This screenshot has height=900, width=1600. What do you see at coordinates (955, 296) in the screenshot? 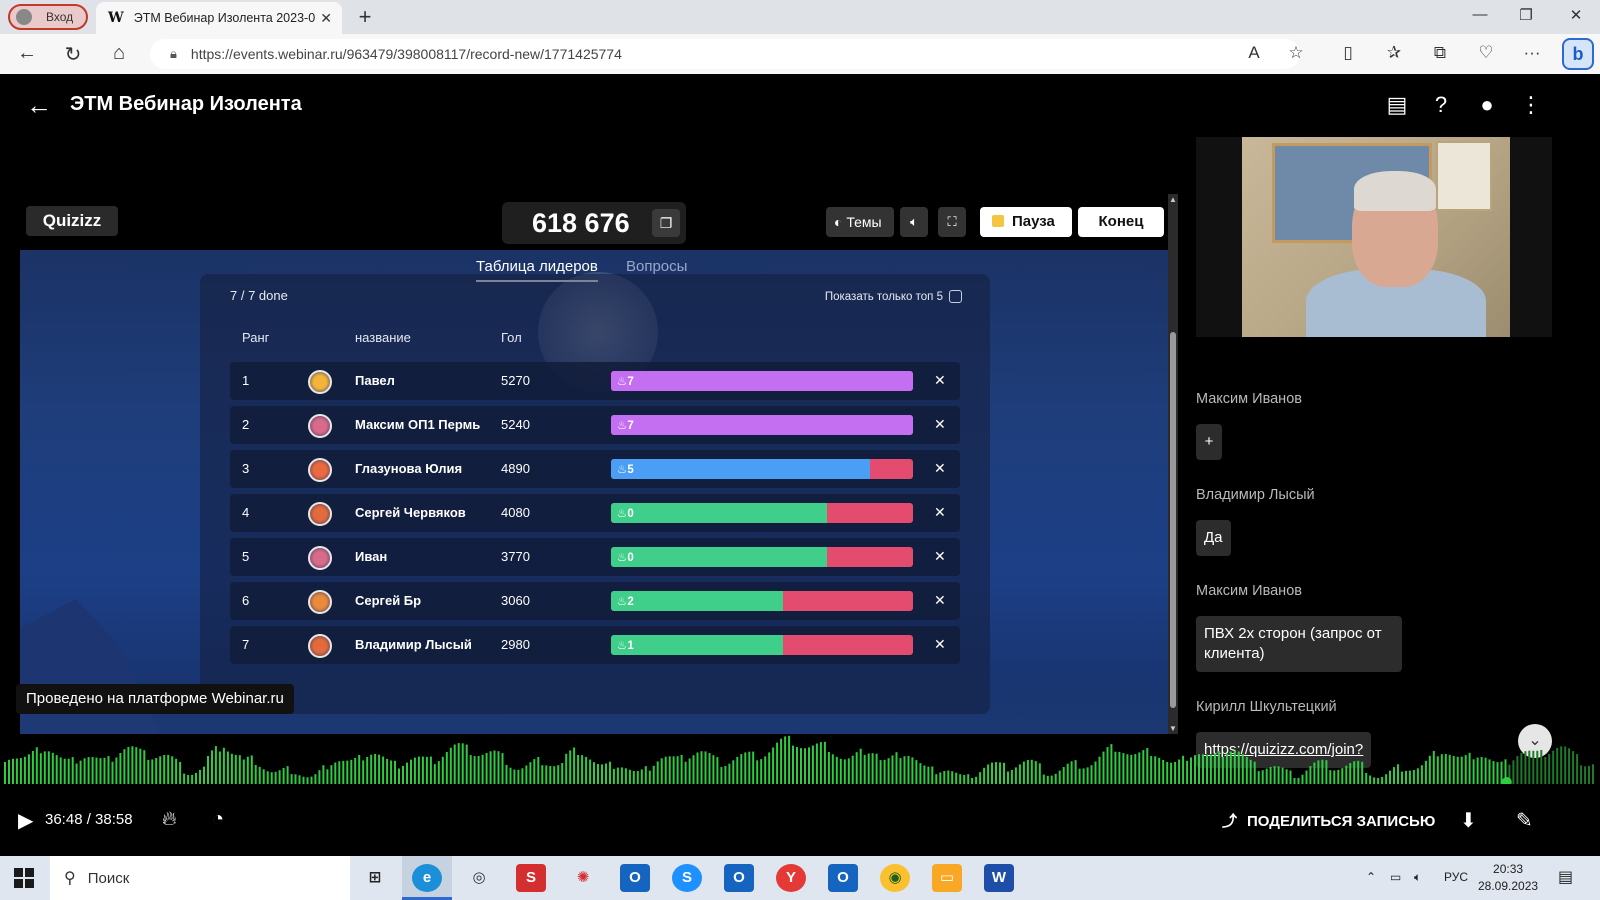
I see `top5-checkbox` at bounding box center [955, 296].